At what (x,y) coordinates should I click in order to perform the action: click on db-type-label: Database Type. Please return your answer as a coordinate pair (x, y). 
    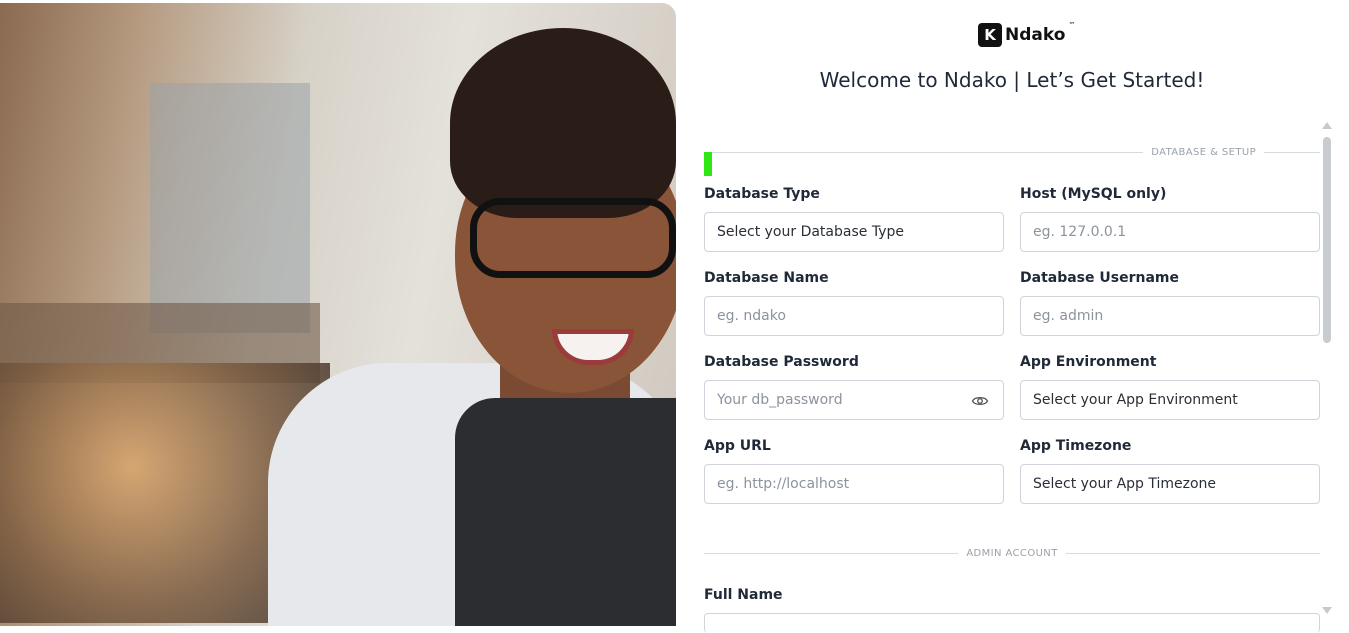
    Looking at the image, I should click on (762, 194).